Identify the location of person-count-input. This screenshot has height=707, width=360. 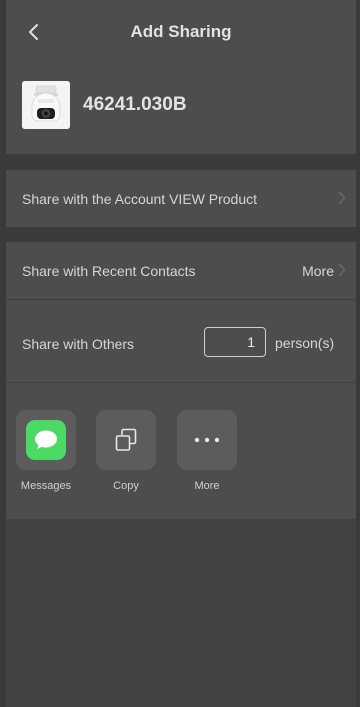
(235, 342).